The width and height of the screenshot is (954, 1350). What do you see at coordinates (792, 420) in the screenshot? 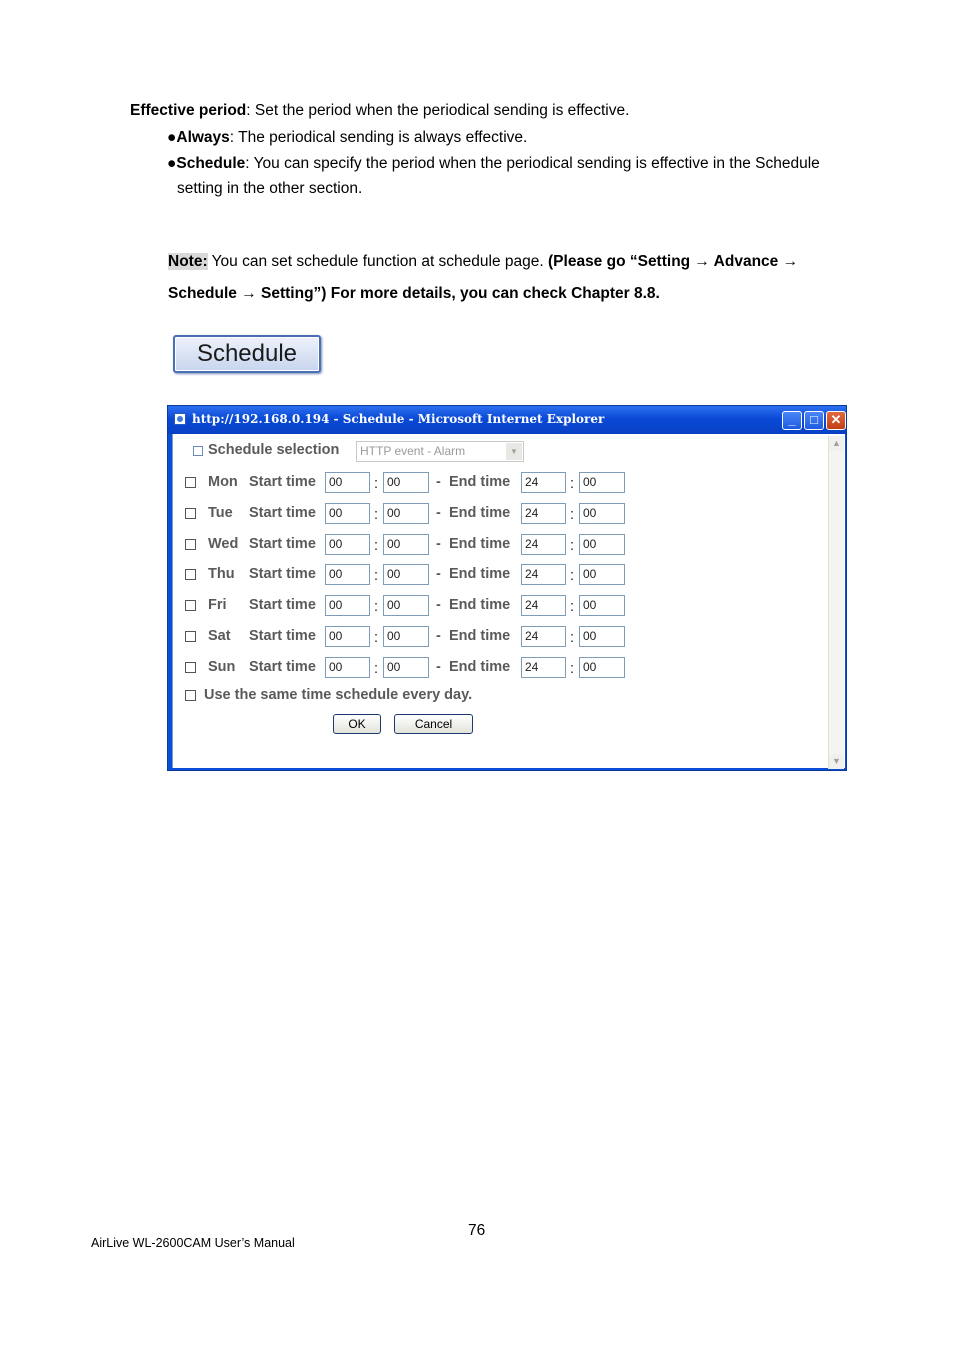
I see `minimize-button: _` at bounding box center [792, 420].